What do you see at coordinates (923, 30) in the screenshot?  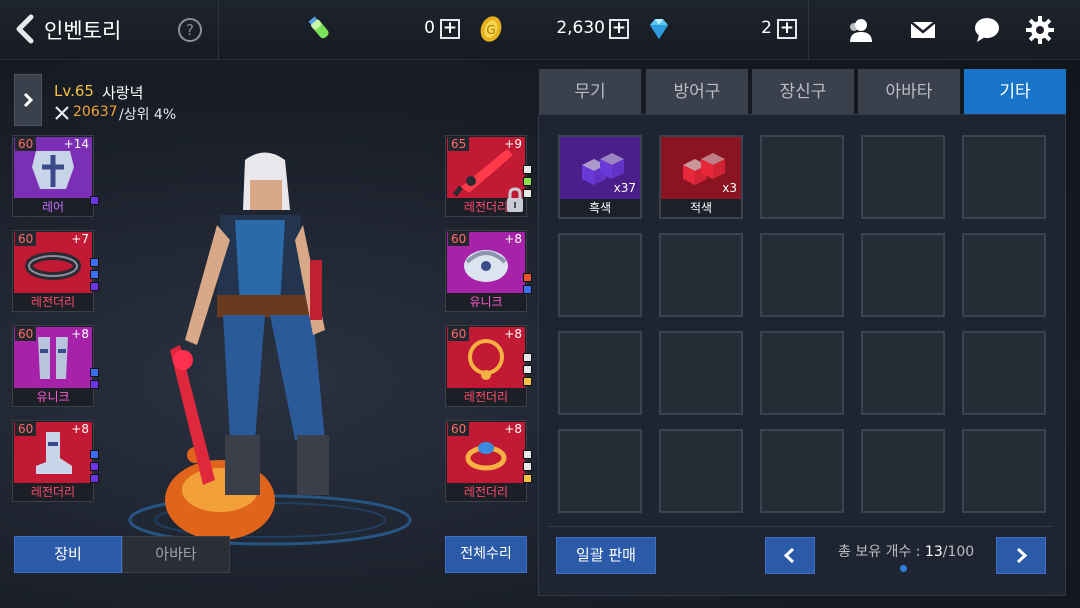 I see `mail-icon` at bounding box center [923, 30].